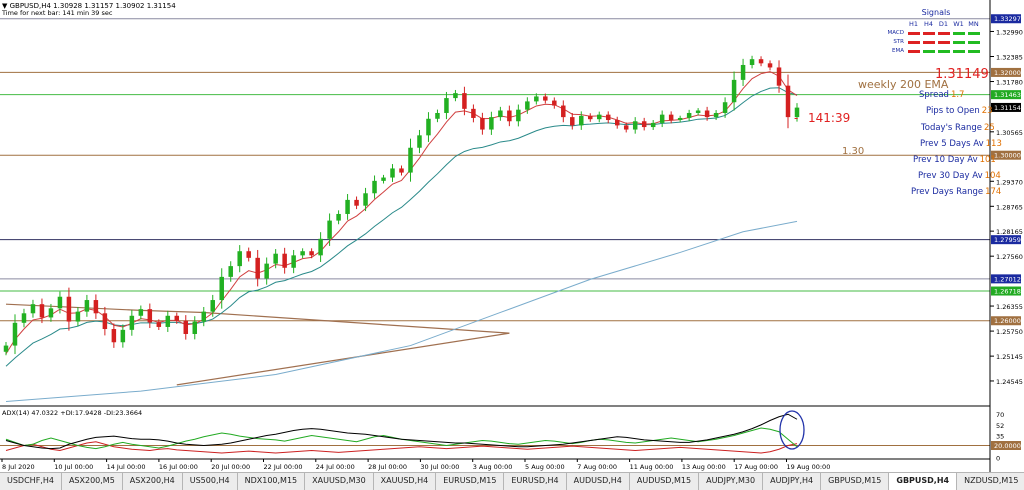 This screenshot has width=1024, height=490. What do you see at coordinates (809, 467) in the screenshot?
I see `time-tick-label: 19 Aug 00:00` at bounding box center [809, 467].